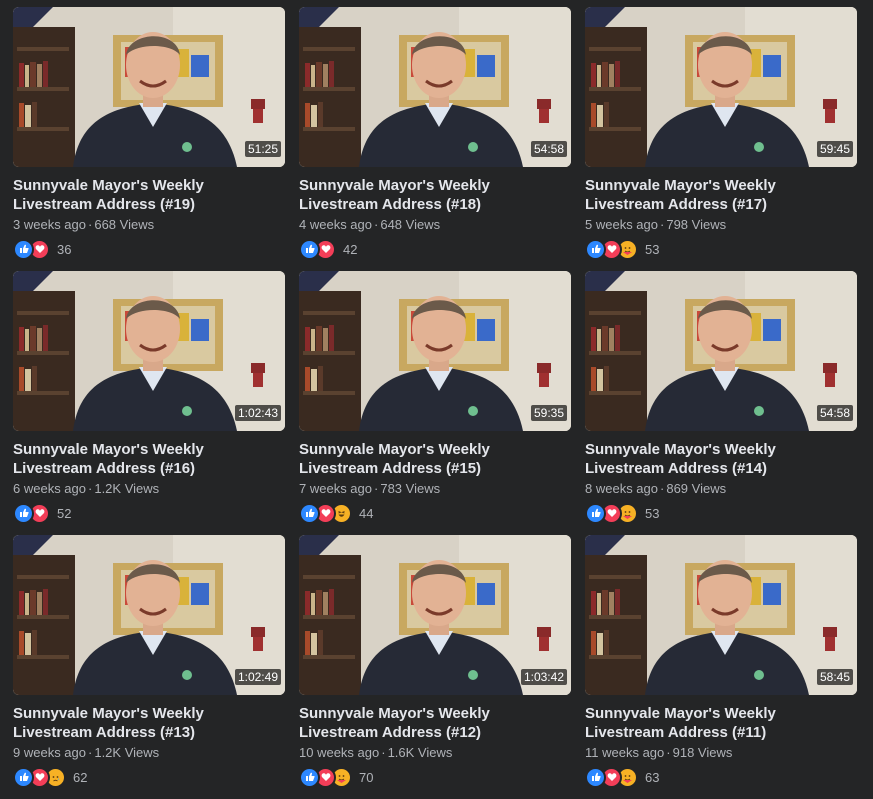  I want to click on video-meta: 3 weeks ago · 668 Views, so click(149, 224).